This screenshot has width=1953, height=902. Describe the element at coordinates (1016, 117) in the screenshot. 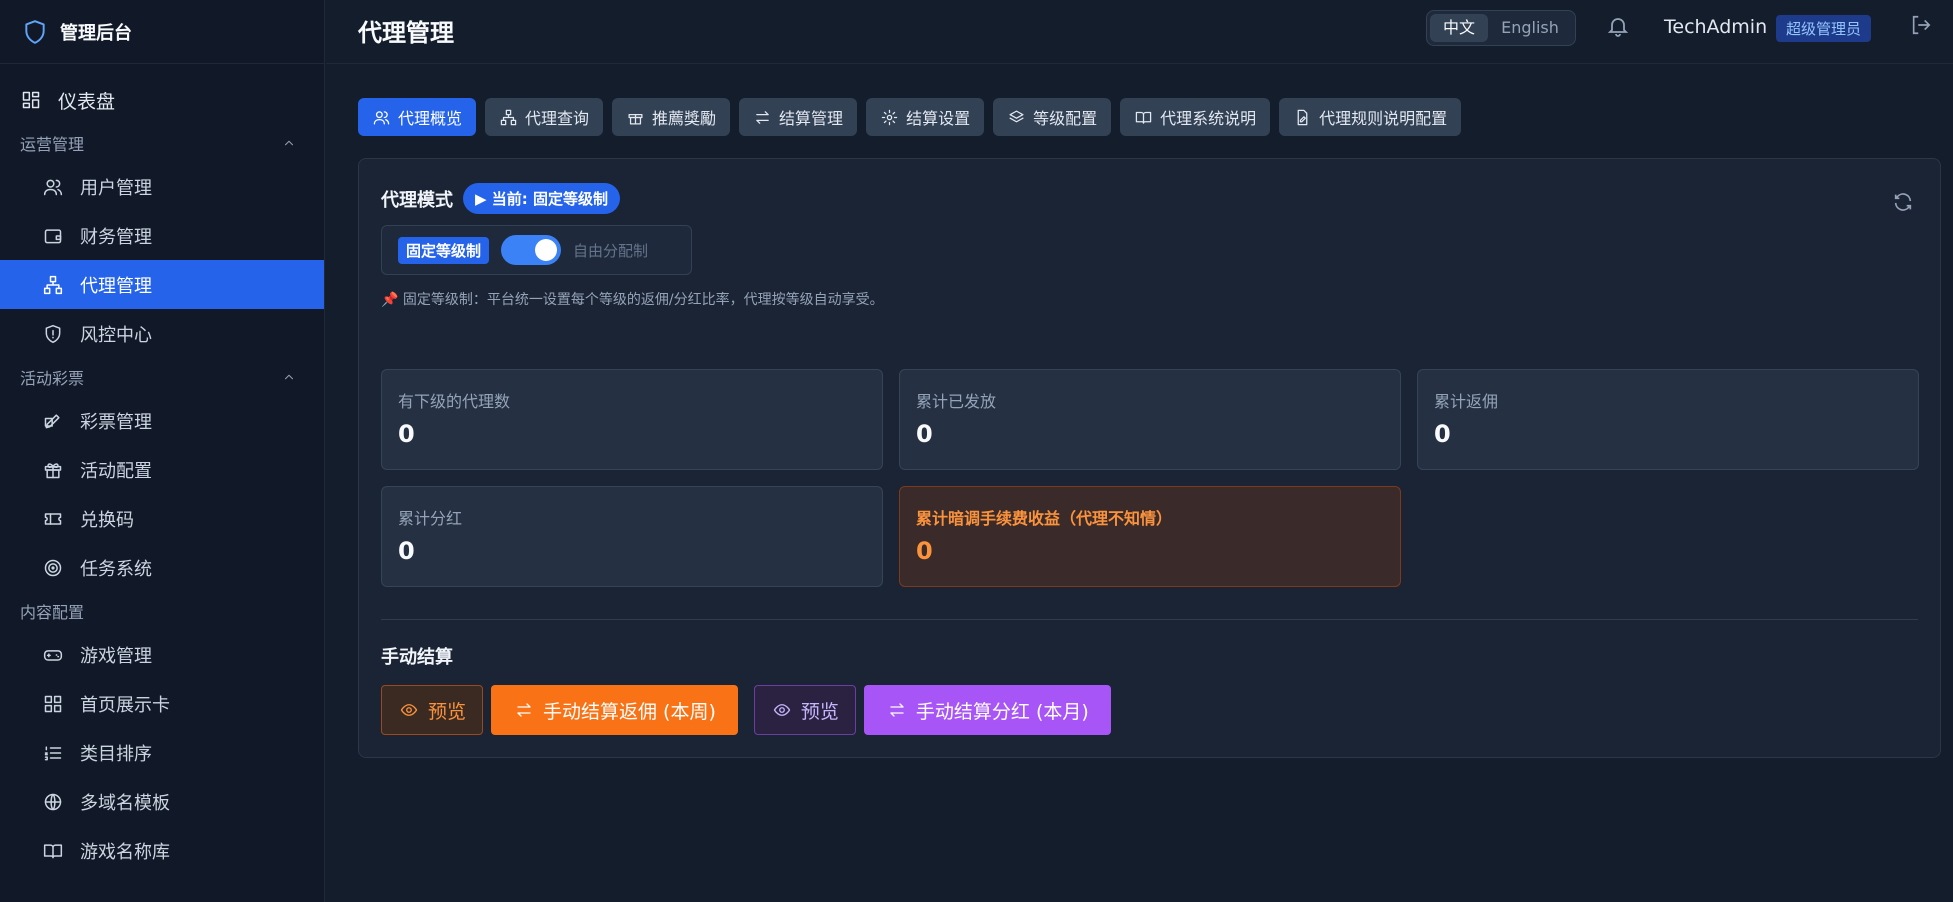

I see `layers-icon` at that location.